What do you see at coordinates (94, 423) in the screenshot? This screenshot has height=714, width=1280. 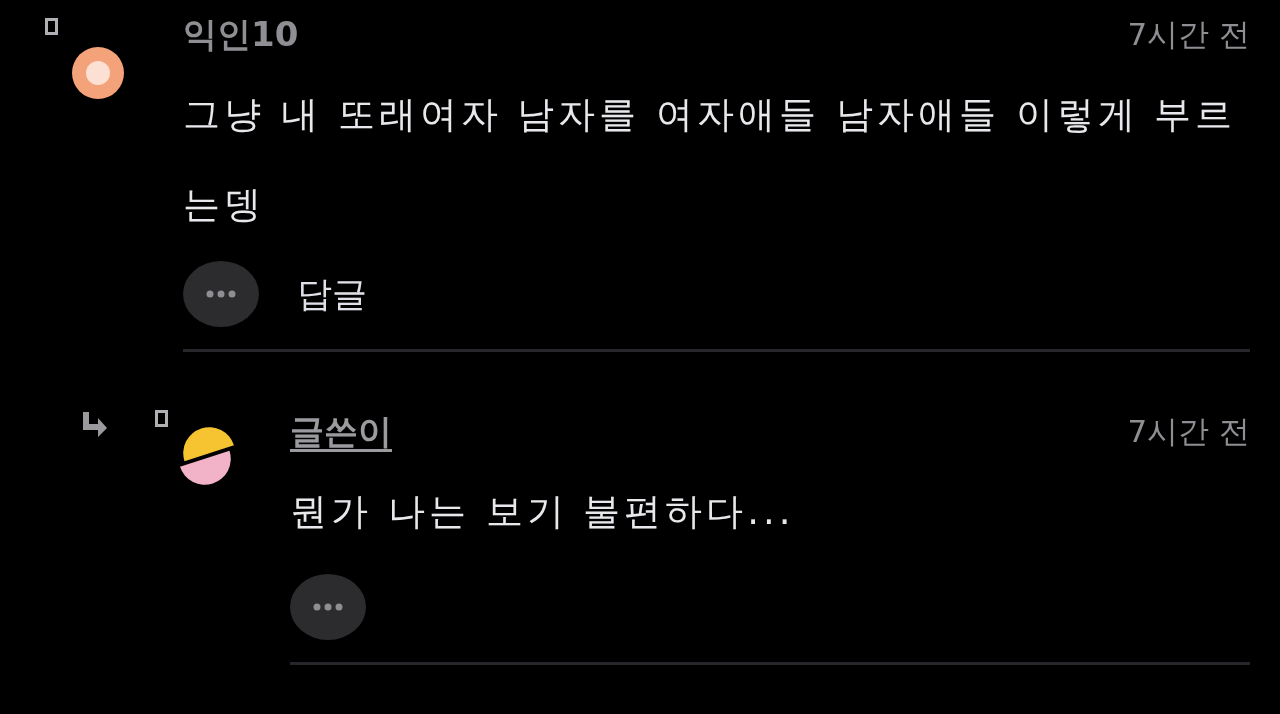 I see `reply-arrow-icon` at bounding box center [94, 423].